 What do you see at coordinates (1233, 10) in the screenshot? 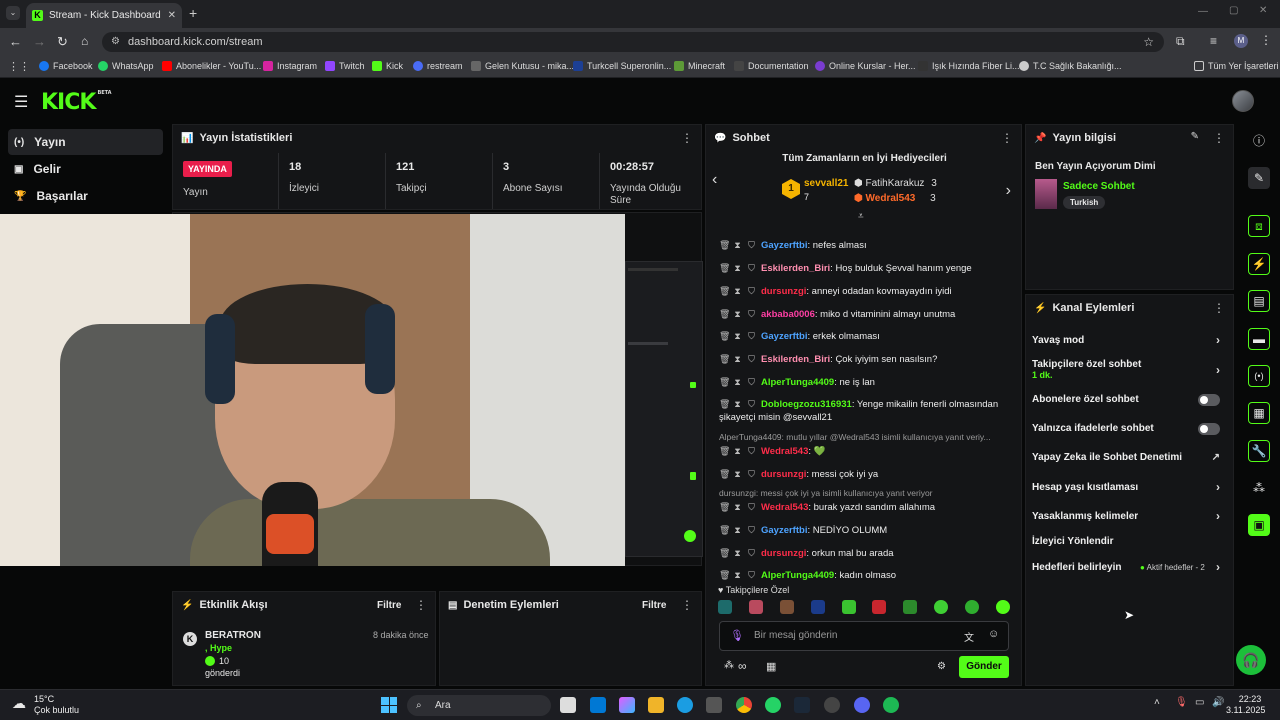
I see `maximize-icon: ▢` at bounding box center [1233, 10].